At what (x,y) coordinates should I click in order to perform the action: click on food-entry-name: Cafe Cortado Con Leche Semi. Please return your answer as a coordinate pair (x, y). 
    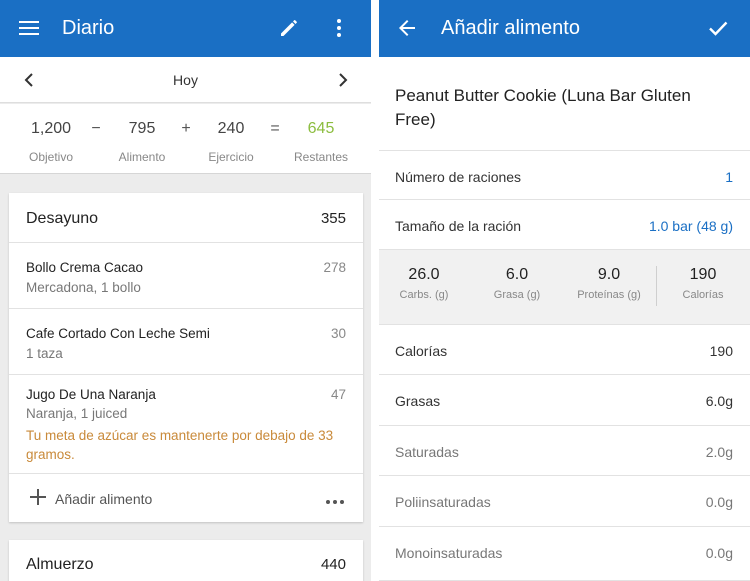
    Looking at the image, I should click on (118, 333).